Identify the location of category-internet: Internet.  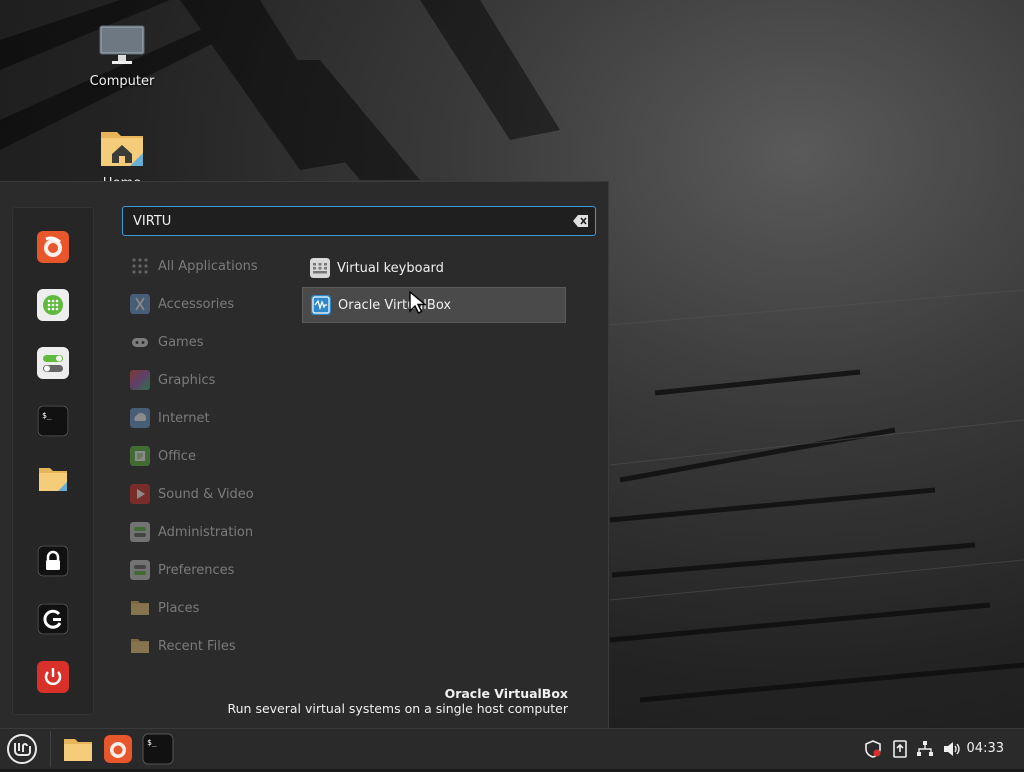
(170, 418).